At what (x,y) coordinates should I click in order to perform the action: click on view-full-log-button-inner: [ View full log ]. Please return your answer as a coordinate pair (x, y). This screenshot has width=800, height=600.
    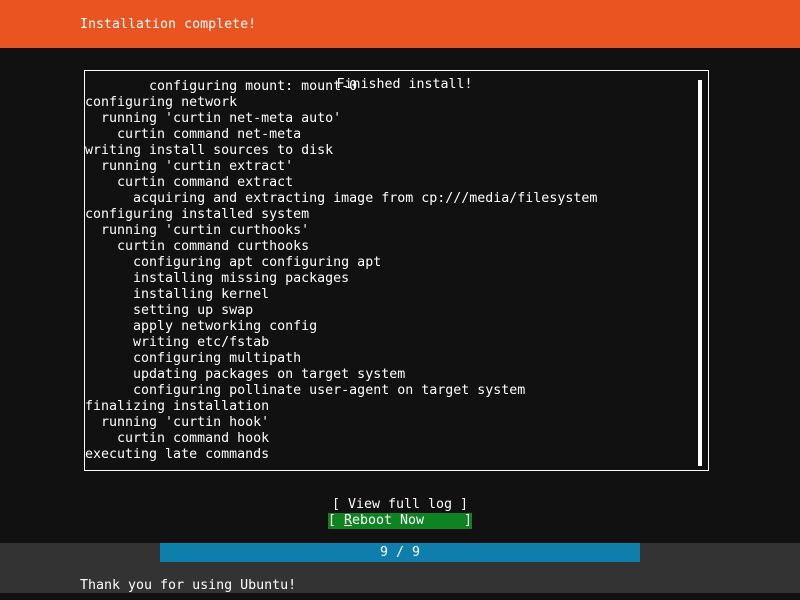
    Looking at the image, I should click on (400, 505).